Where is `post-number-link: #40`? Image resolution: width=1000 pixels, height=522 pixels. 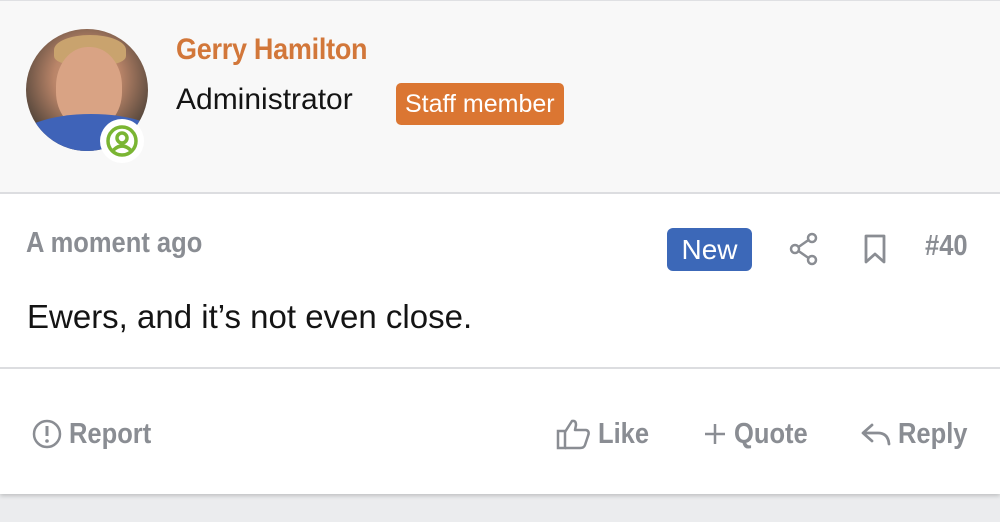
post-number-link: #40 is located at coordinates (946, 246).